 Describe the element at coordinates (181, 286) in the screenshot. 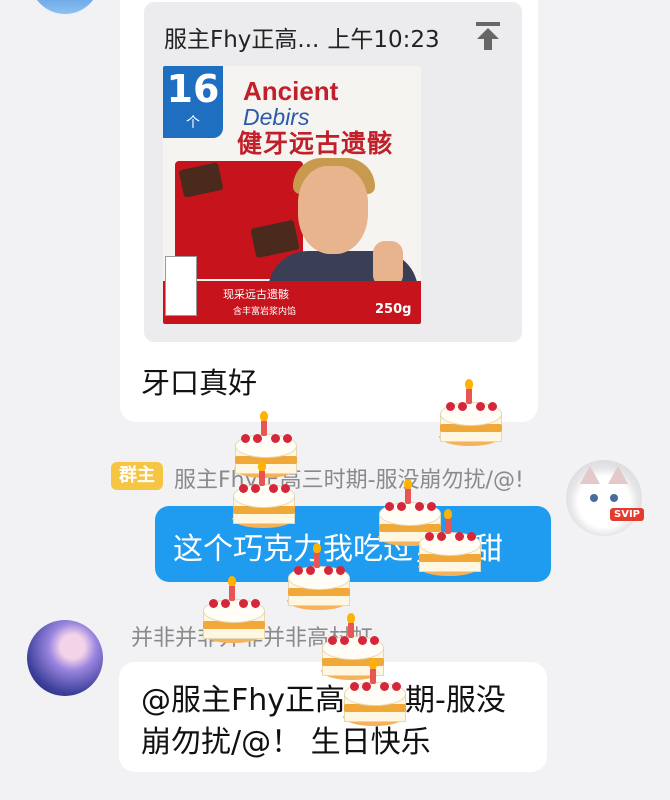

I see `nutrition-label` at that location.